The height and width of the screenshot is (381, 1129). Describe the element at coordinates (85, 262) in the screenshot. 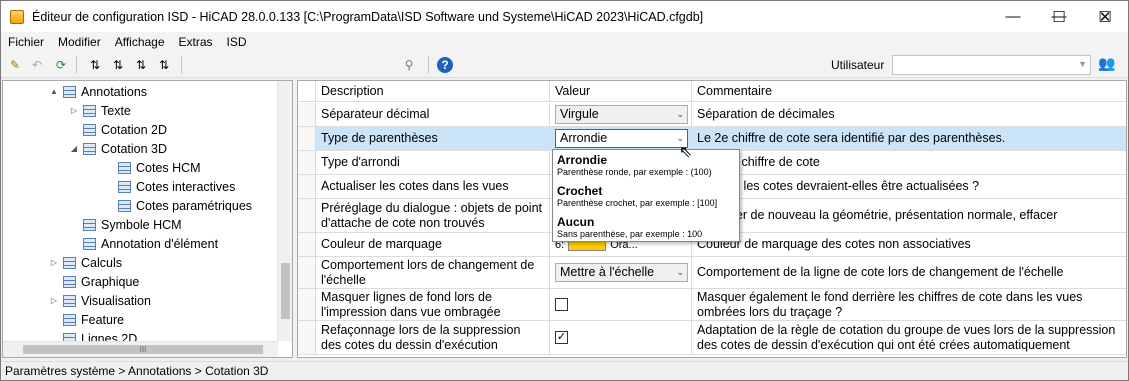

I see `tree-node: ▷ Calculs` at that location.